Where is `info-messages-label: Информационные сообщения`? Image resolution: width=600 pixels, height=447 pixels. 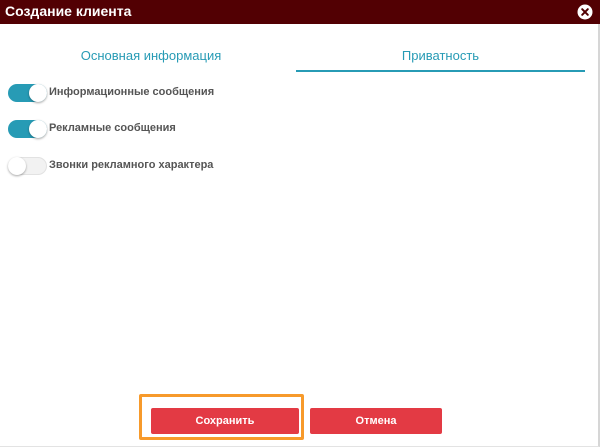
info-messages-label: Информационные сообщения is located at coordinates (132, 92).